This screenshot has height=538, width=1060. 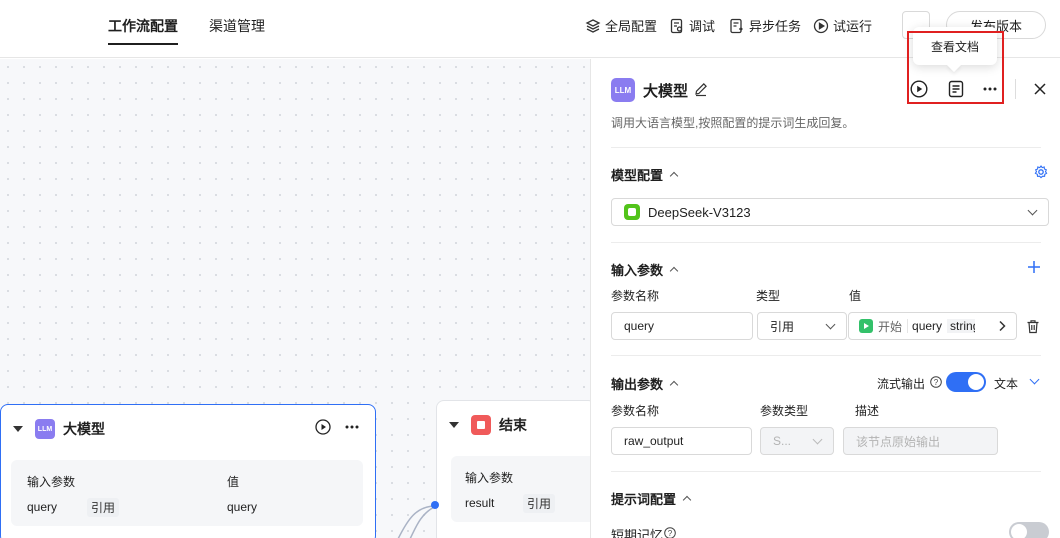 I want to click on model-config-section: 模型配置, so click(x=645, y=174).